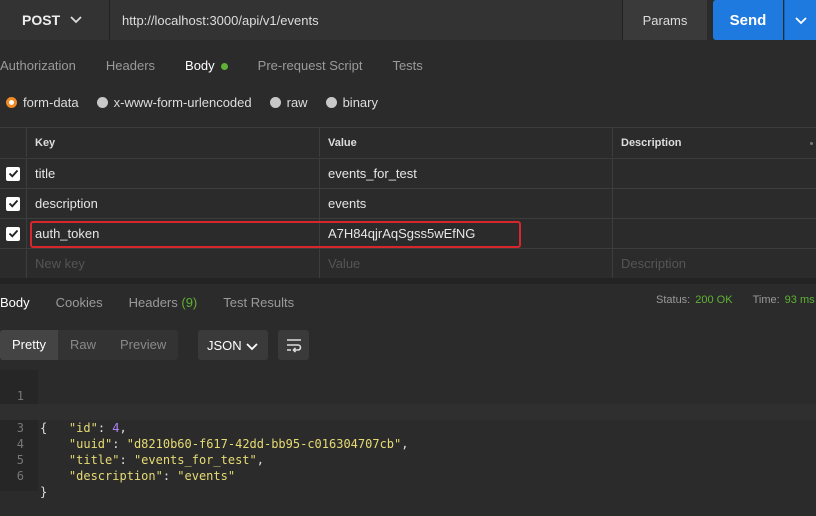  I want to click on params-button: Params, so click(664, 20).